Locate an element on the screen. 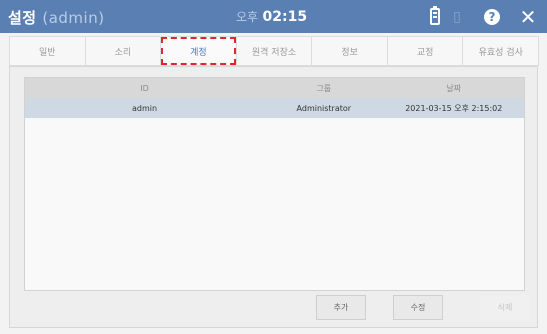 This screenshot has width=547, height=334. edit-button: 수정 is located at coordinates (418, 307).